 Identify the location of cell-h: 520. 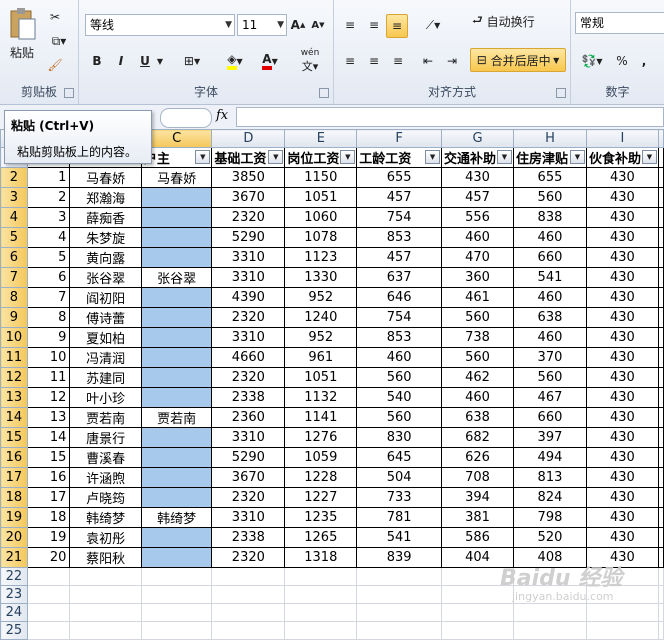
(549, 537).